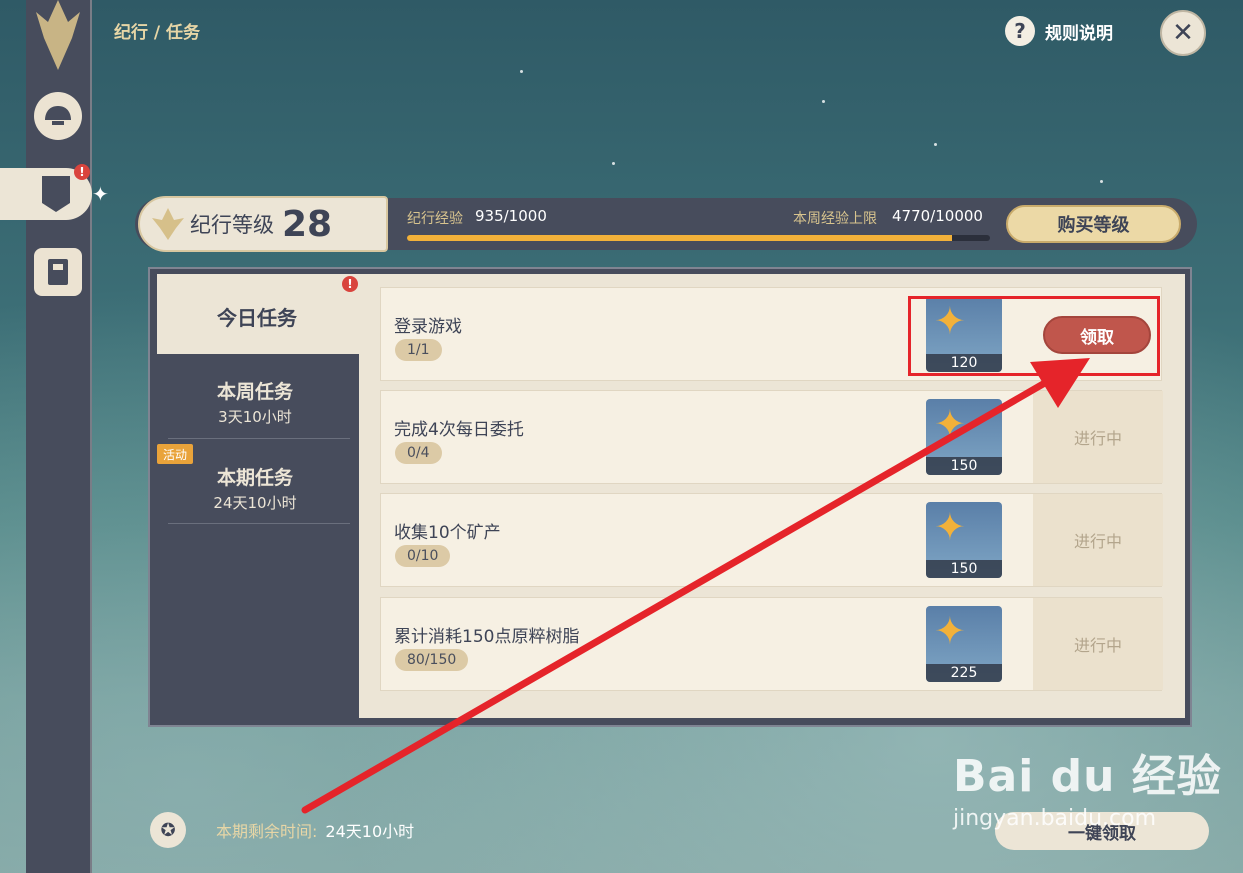 This screenshot has height=873, width=1243. Describe the element at coordinates (1034, 336) in the screenshot. I see `highlight-box` at that location.